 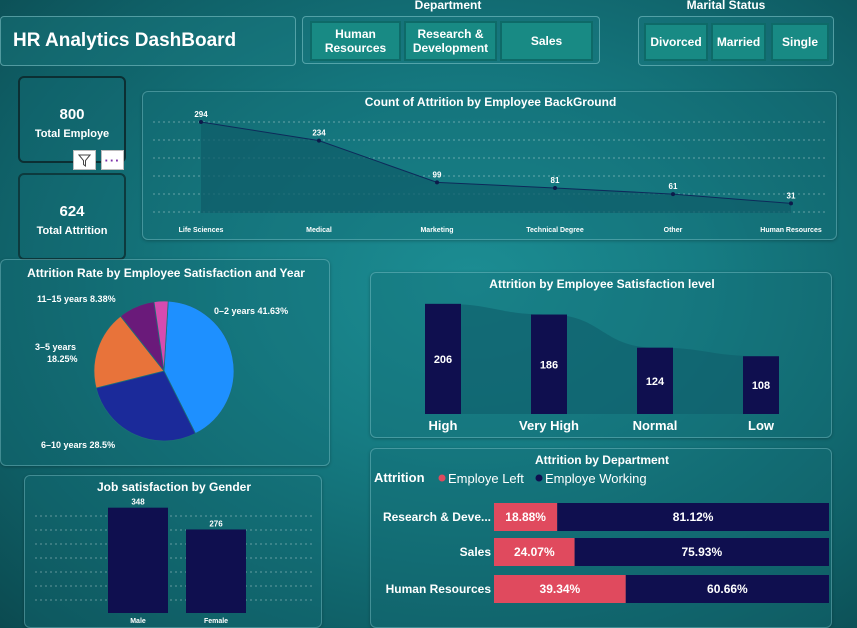 What do you see at coordinates (355, 41) in the screenshot?
I see `slicer-option-human-resources: Human Resources` at bounding box center [355, 41].